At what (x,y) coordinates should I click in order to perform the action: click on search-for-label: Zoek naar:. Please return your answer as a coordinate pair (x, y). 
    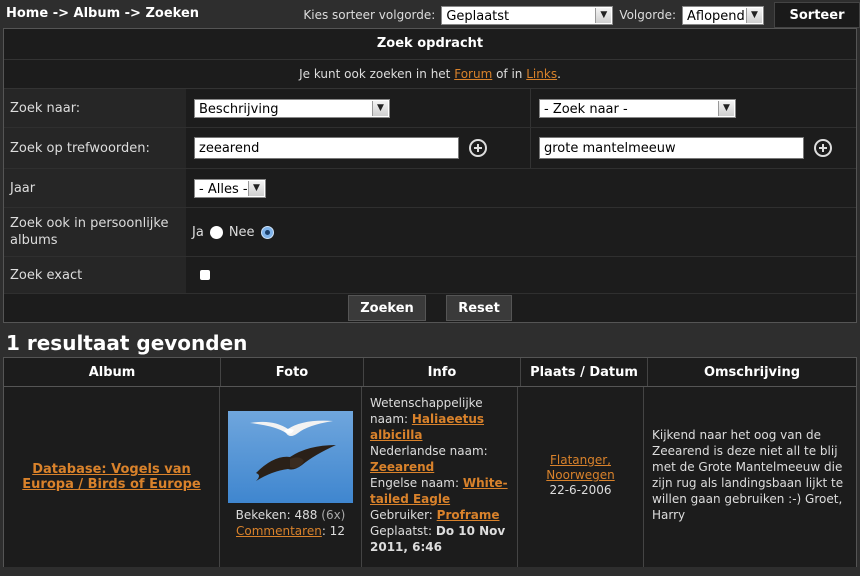
    Looking at the image, I should click on (95, 108).